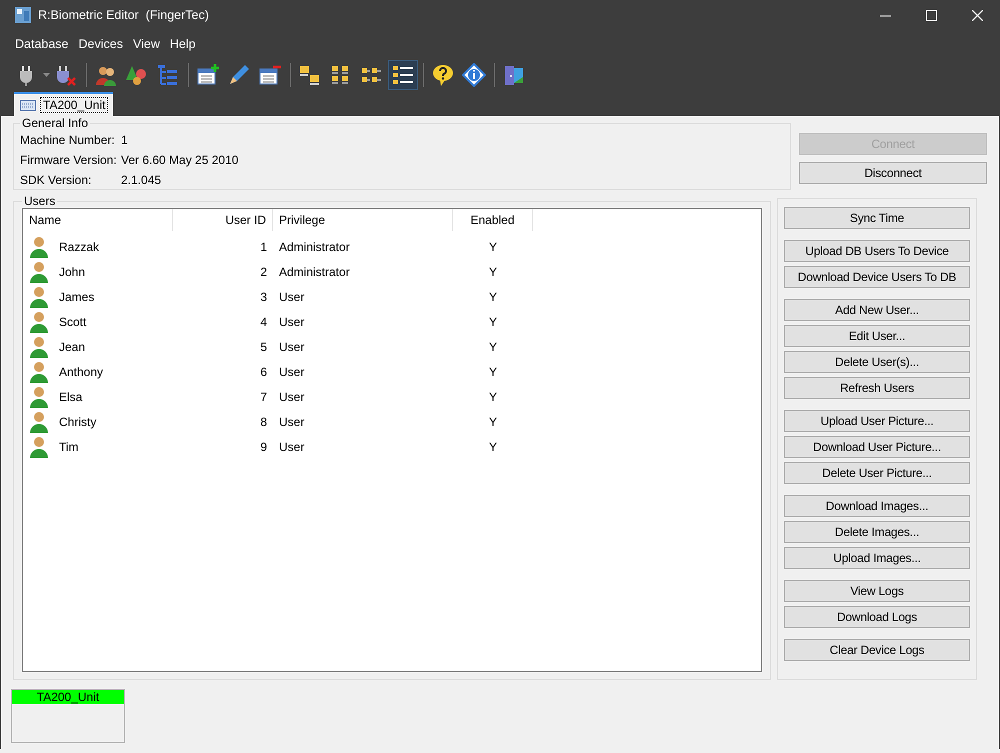 Image resolution: width=1000 pixels, height=753 pixels. Describe the element at coordinates (263, 421) in the screenshot. I see `user-id: 8` at that location.